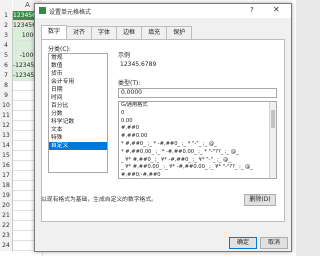 The image size is (320, 256). I want to click on row-header: 11, so click(6, 116).